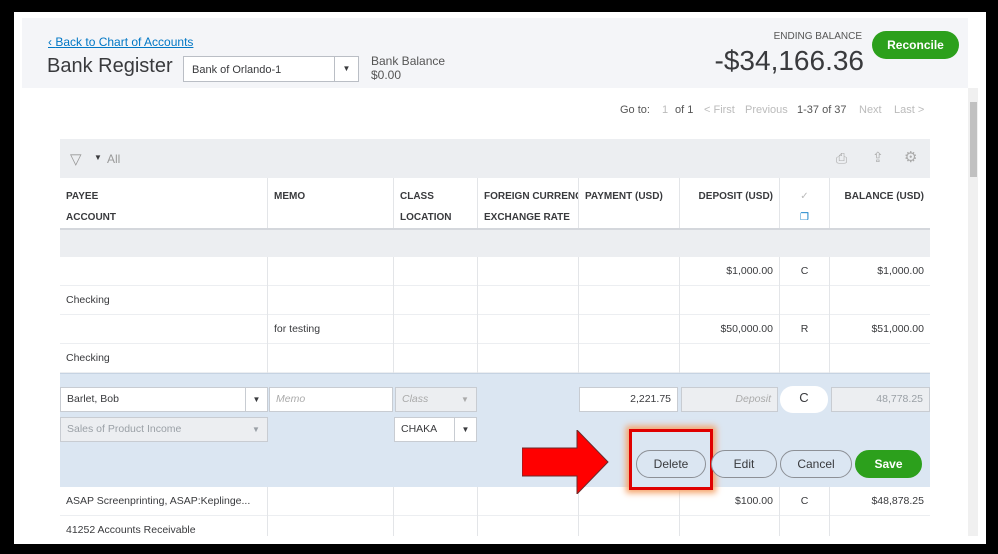  What do you see at coordinates (900, 271) in the screenshot?
I see `cell-balance: $1,000.00` at bounding box center [900, 271].